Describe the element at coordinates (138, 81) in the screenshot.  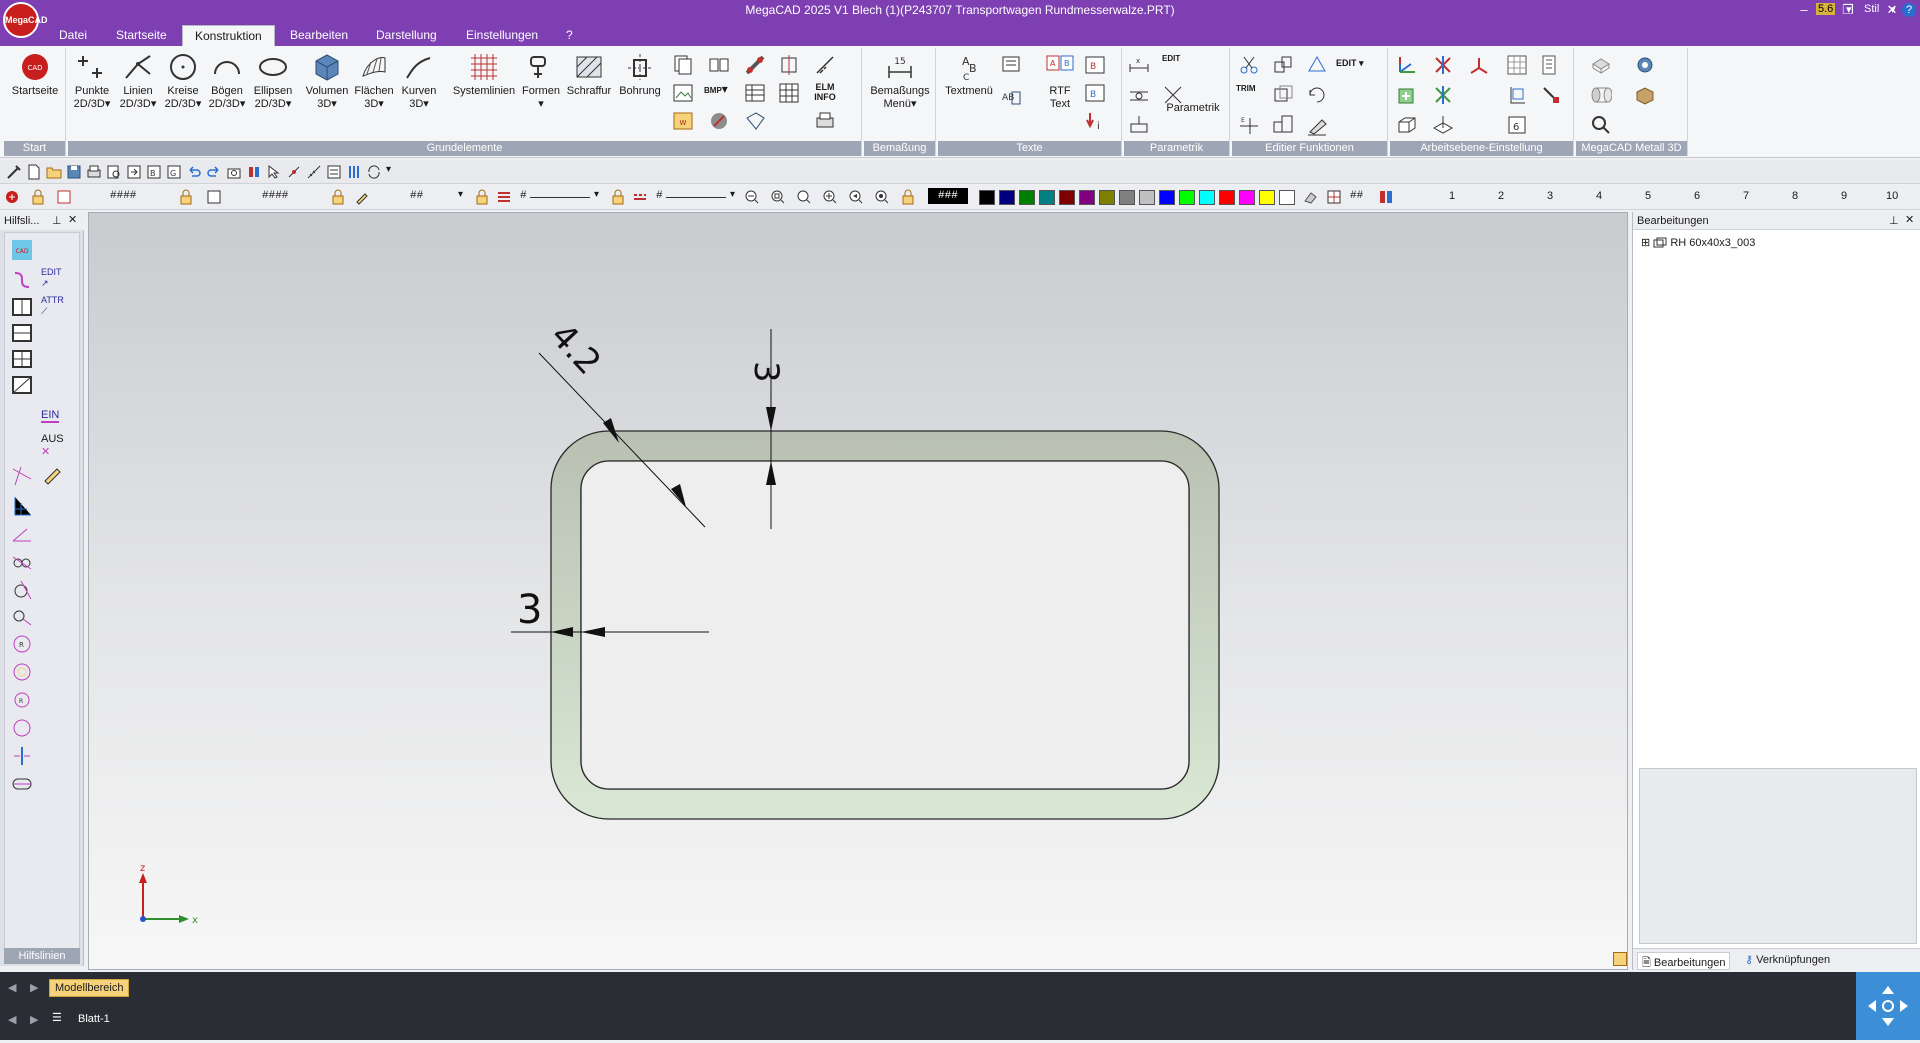
I see `linien-button: Linien 2D/3D▾` at that location.